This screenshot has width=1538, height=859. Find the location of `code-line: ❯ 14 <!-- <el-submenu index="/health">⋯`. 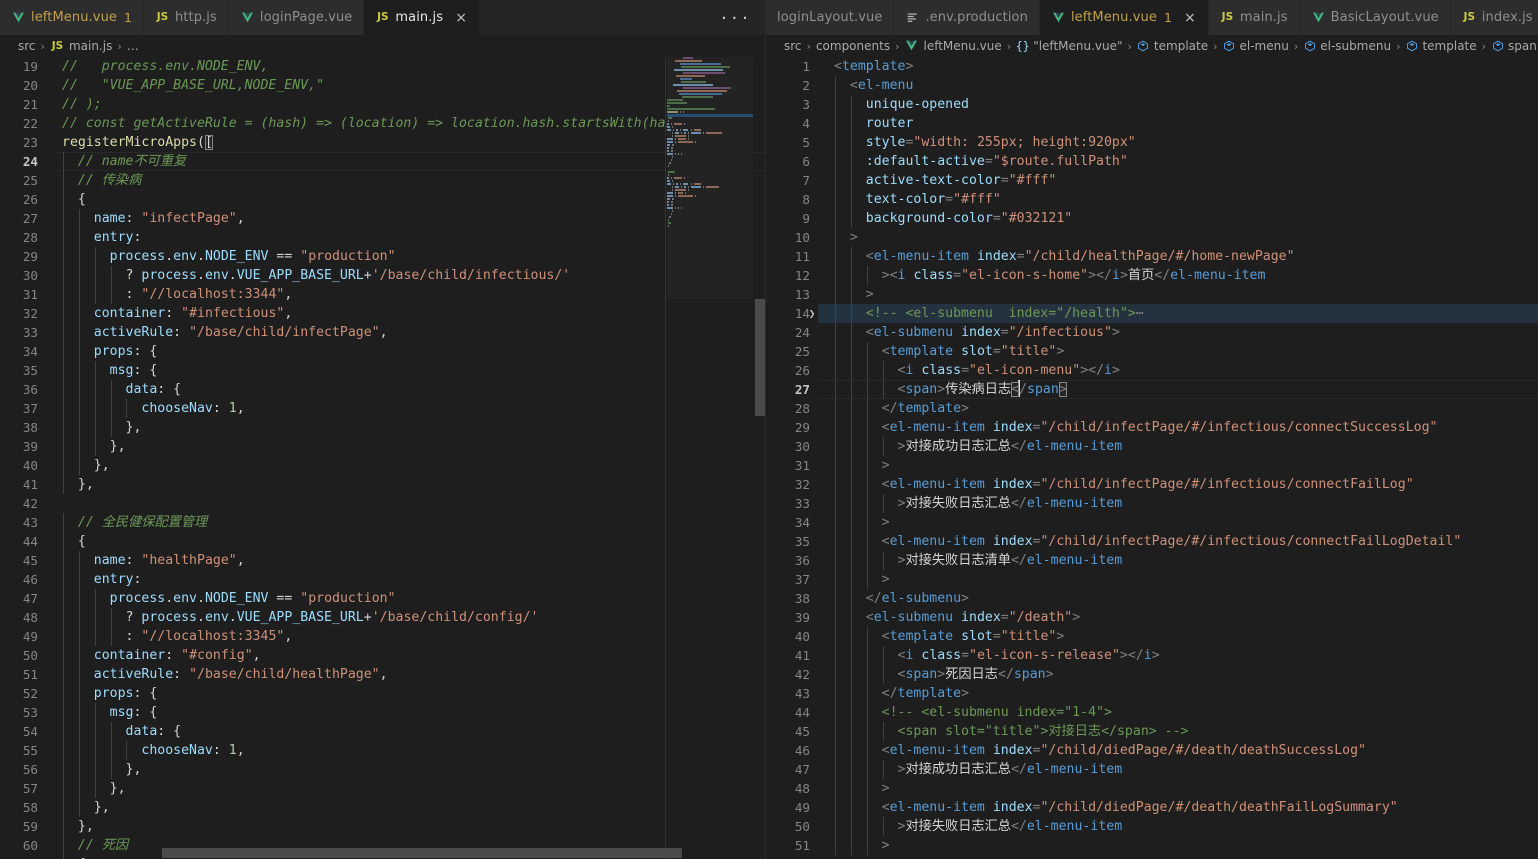

code-line: ❯ 14 <!-- <el-submenu index="/health">⋯ is located at coordinates (1152, 313).